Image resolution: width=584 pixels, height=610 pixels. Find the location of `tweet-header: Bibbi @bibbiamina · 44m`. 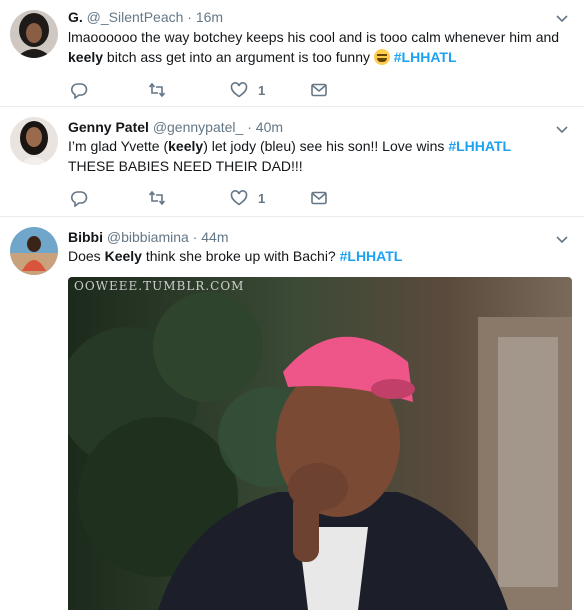

tweet-header: Bibbi @bibbiamina · 44m is located at coordinates (148, 237).